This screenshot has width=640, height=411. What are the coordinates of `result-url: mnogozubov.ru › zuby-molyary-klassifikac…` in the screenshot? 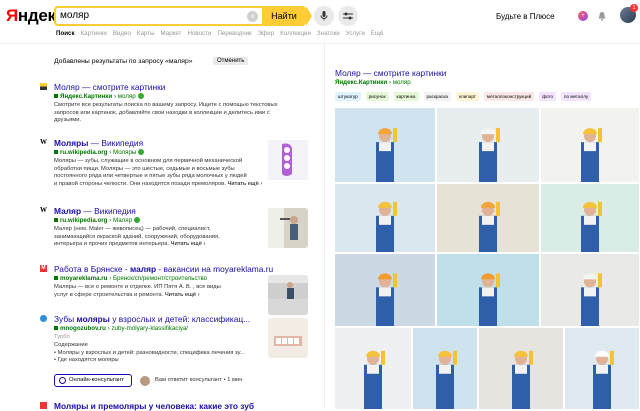 It's located at (121, 328).